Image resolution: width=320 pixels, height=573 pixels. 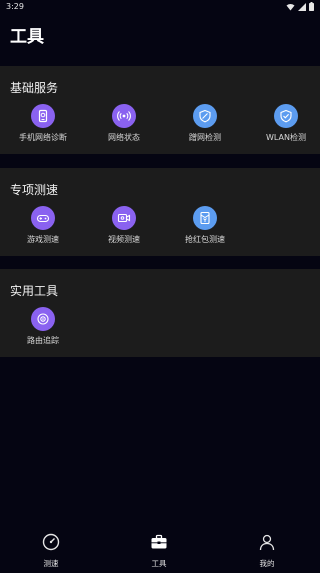 What do you see at coordinates (160, 7) in the screenshot?
I see `status-bar: 3:29` at bounding box center [160, 7].